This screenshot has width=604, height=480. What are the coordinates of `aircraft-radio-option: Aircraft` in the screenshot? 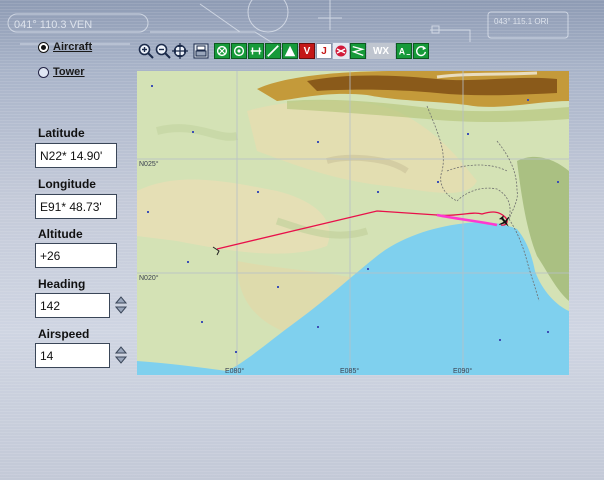 It's located at (65, 47).